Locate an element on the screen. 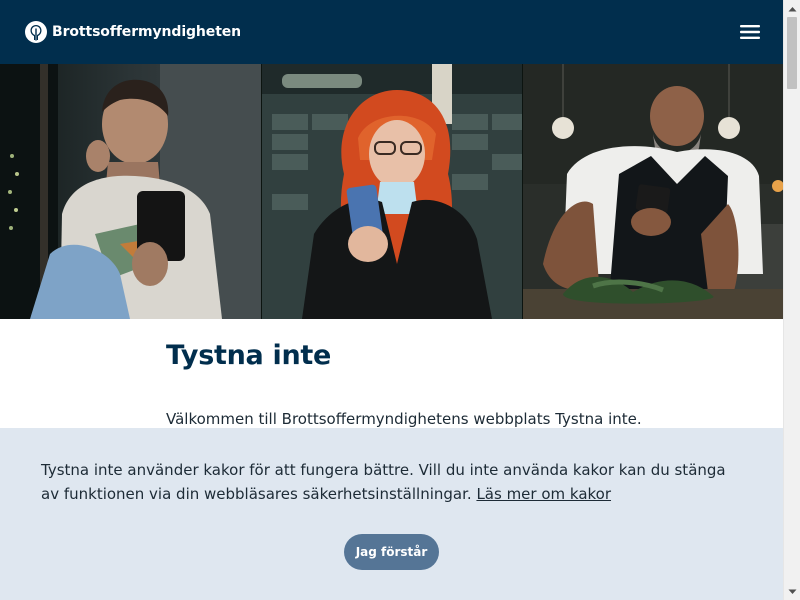 Image resolution: width=800 pixels, height=600 pixels. page-title: Tystna inte is located at coordinates (249, 355).